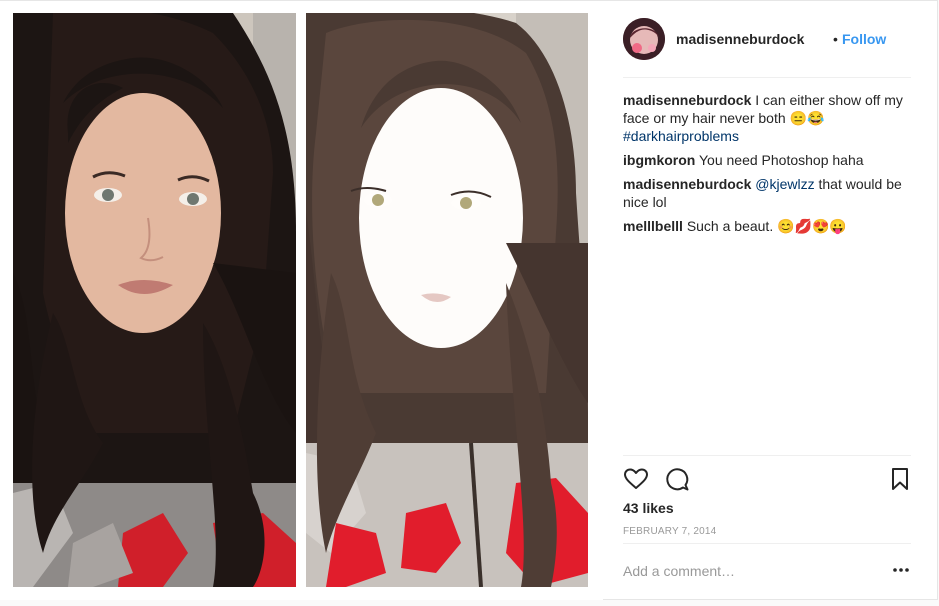  Describe the element at coordinates (901, 570) in the screenshot. I see `more-options-icon` at that location.